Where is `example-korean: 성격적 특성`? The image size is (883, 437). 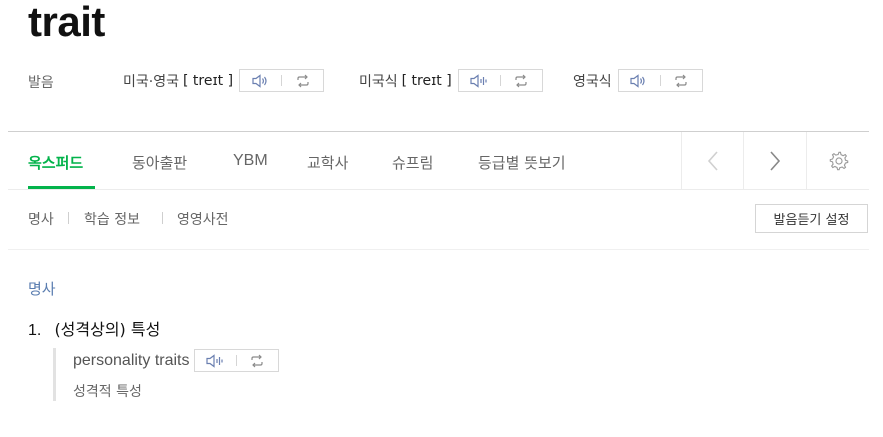
example-korean: 성격적 특성 is located at coordinates (107, 392).